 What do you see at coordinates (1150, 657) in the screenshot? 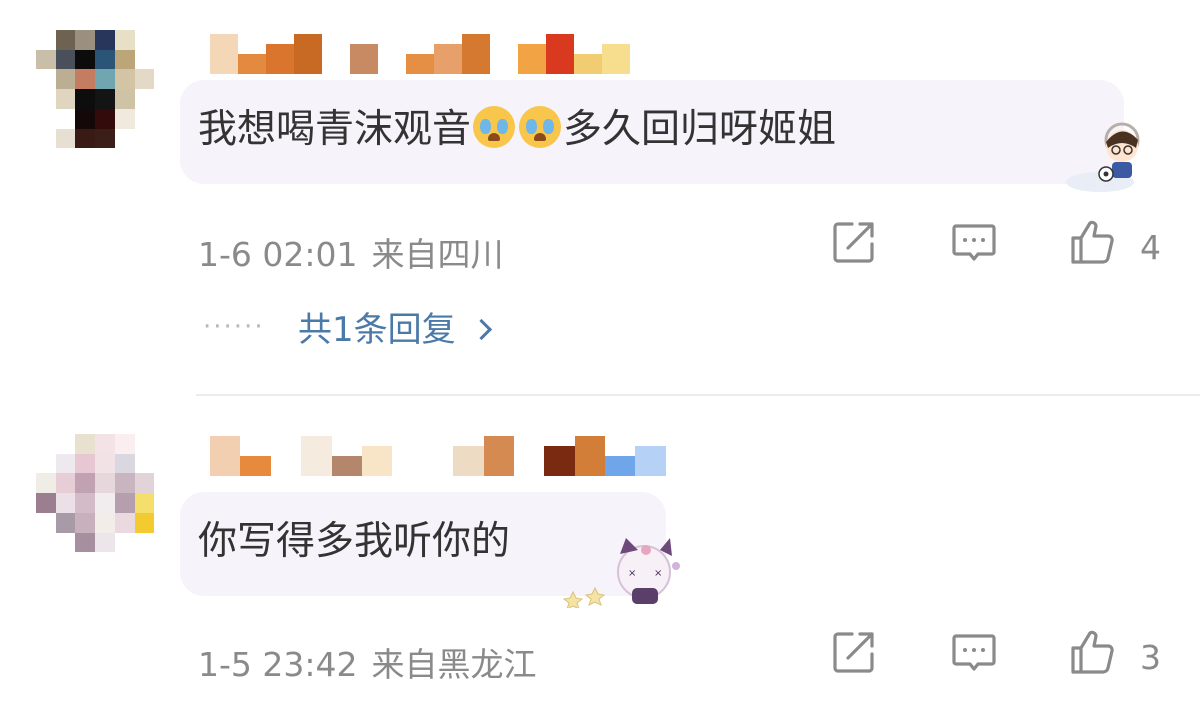
I see `like-count: 3` at bounding box center [1150, 657].